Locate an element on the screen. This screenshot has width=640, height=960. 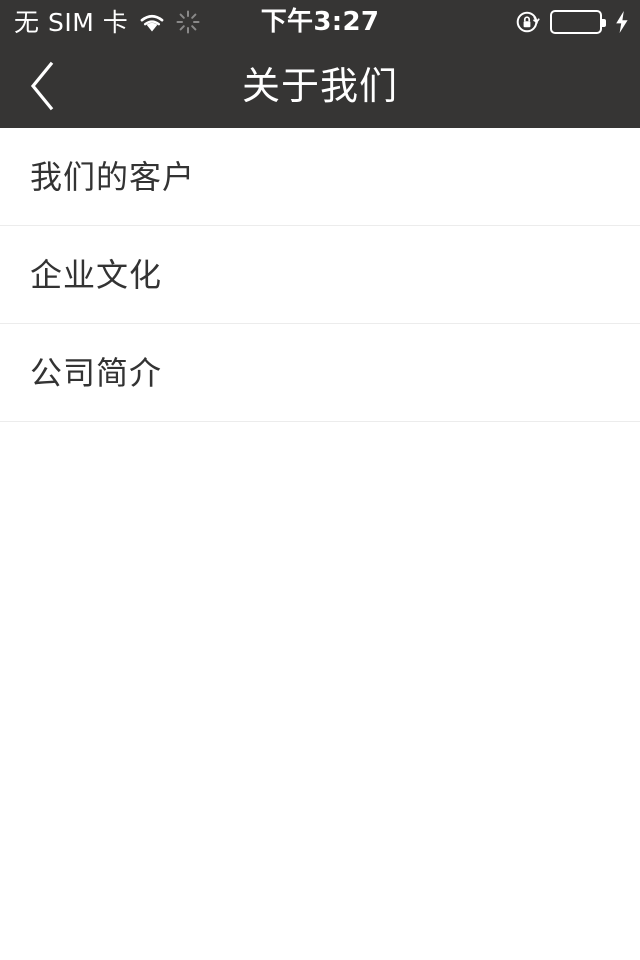
list-item-label: 企业文化 is located at coordinates (96, 275).